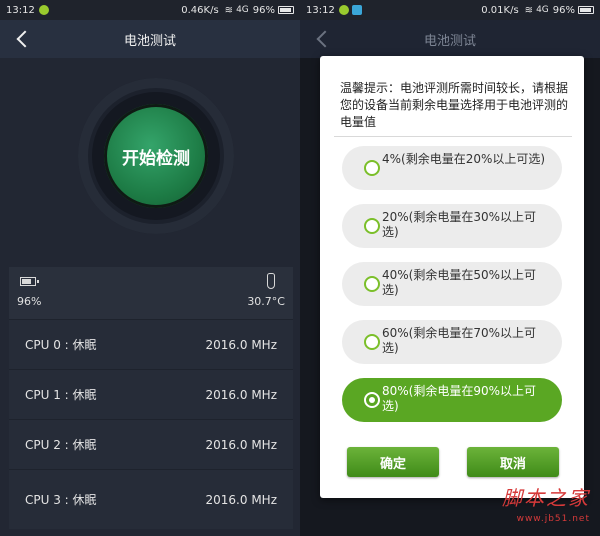  Describe the element at coordinates (453, 136) in the screenshot. I see `divider` at that location.